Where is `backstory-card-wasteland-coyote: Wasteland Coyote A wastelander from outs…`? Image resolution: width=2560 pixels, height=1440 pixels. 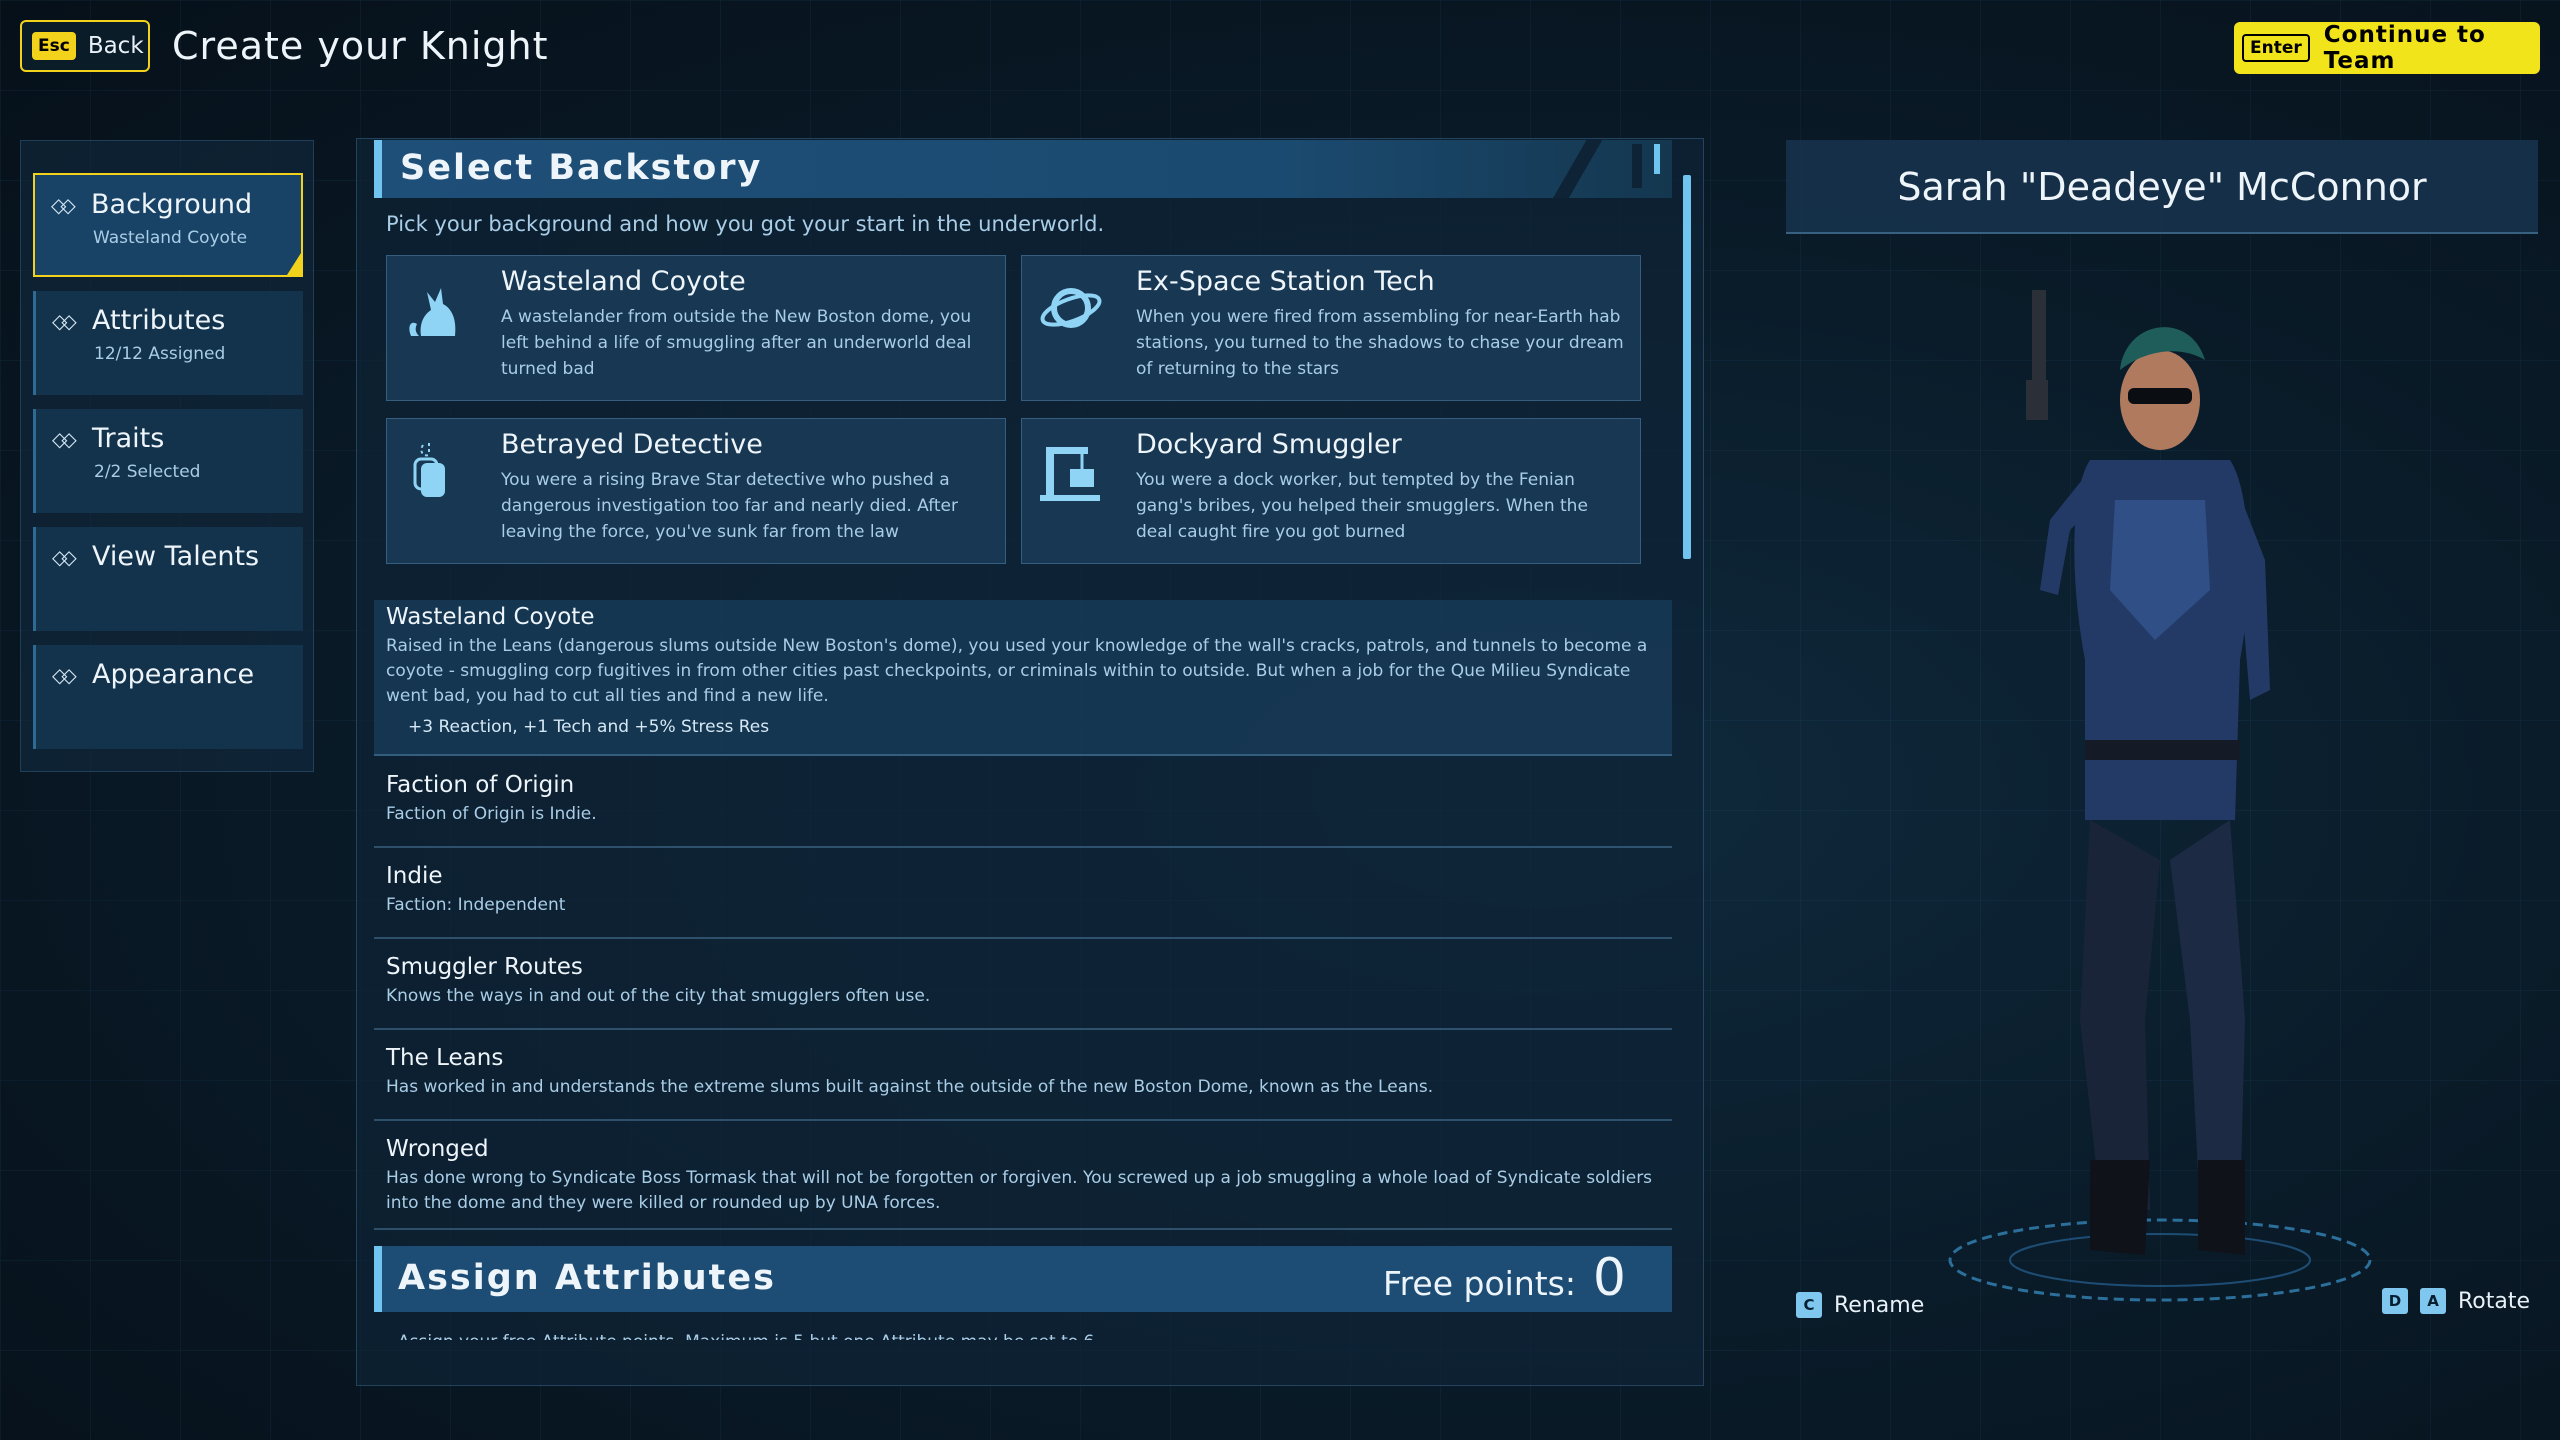 backstory-card-wasteland-coyote: Wasteland Coyote A wastelander from outs… is located at coordinates (696, 328).